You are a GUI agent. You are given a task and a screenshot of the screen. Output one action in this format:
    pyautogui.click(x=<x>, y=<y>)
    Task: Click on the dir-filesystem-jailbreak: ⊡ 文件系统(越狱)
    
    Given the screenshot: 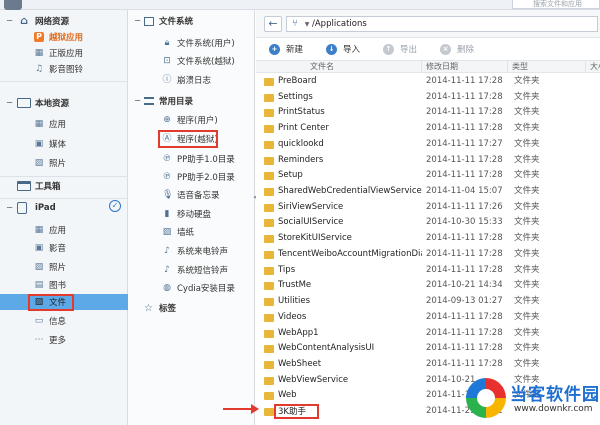 What is the action you would take?
    pyautogui.click(x=191, y=61)
    